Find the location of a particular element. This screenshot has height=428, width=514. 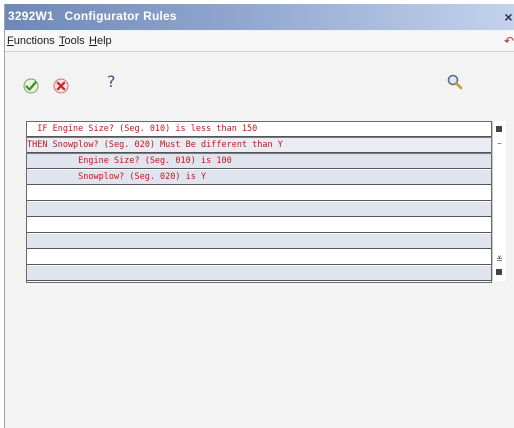

magnifier-icon is located at coordinates (455, 82).